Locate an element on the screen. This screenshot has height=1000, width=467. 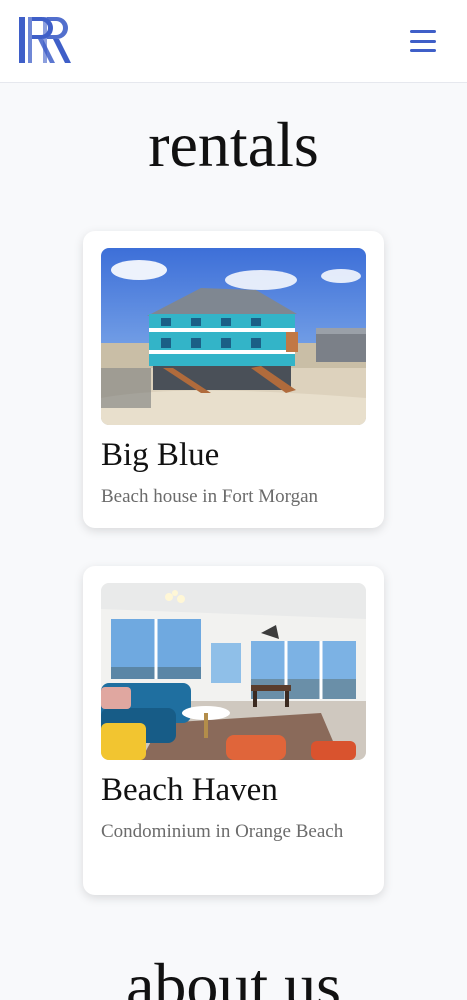
menu-button is located at coordinates (423, 41).